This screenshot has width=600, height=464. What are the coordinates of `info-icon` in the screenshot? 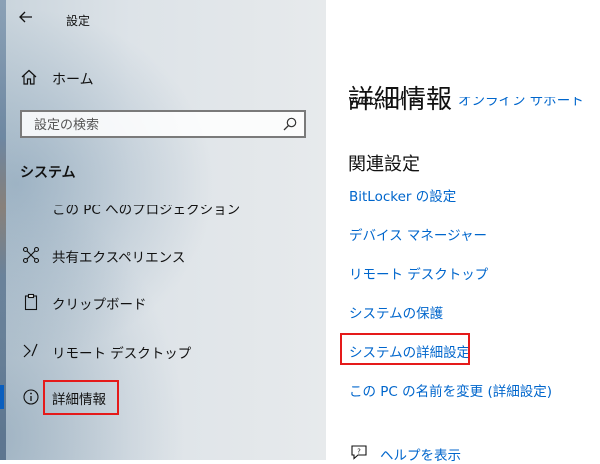 It's located at (31, 397).